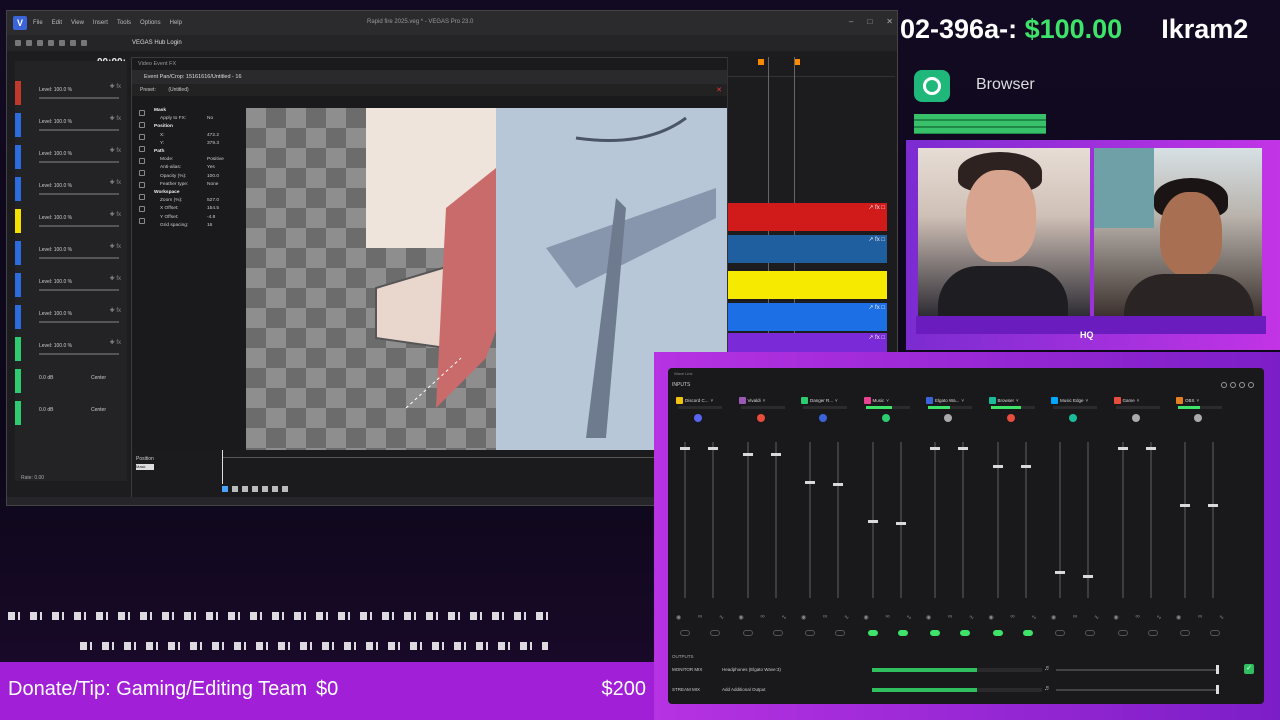 Image resolution: width=1280 pixels, height=720 pixels. Describe the element at coordinates (73, 43) in the screenshot. I see `undo-icon` at that location.